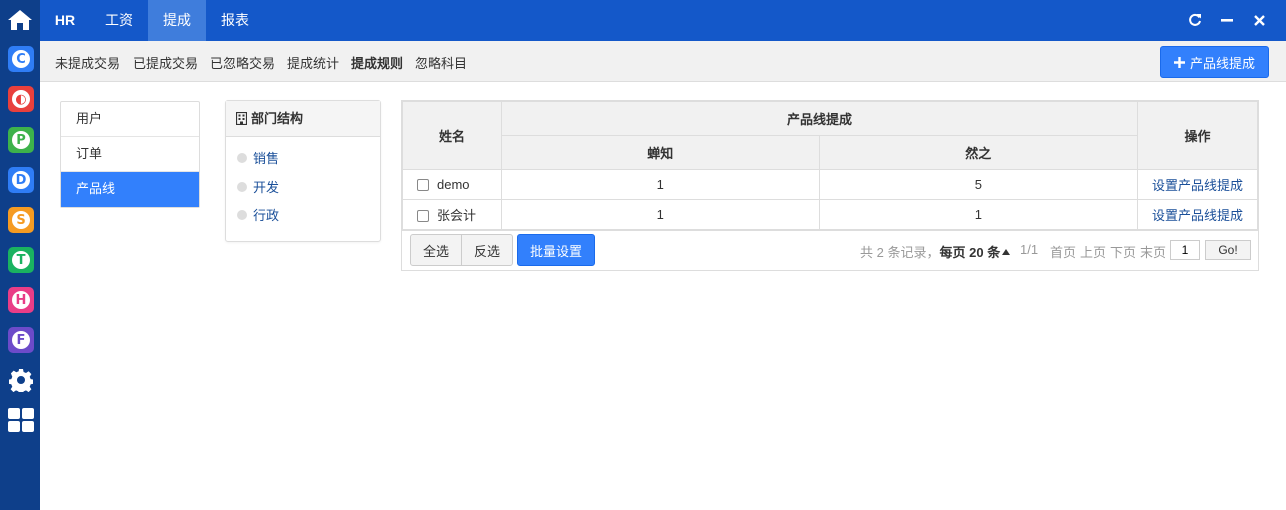  What do you see at coordinates (978, 152) in the screenshot?
I see `col-header-ranzhi: 然之` at bounding box center [978, 152].